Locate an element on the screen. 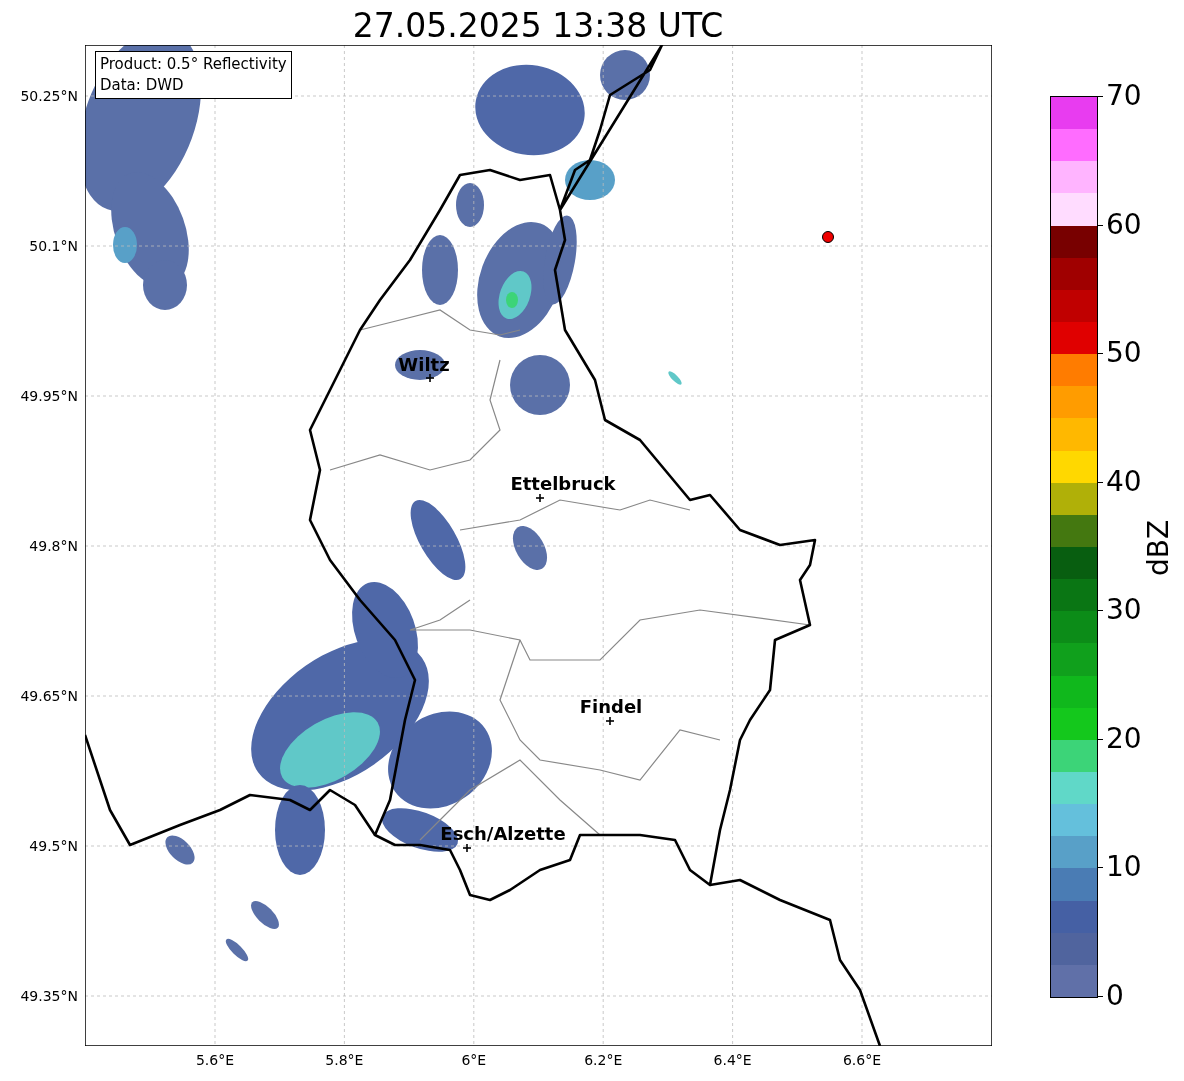 Image resolution: width=1184 pixels, height=1081 pixels. axis-tick-label: 6.4°E is located at coordinates (732, 1060).